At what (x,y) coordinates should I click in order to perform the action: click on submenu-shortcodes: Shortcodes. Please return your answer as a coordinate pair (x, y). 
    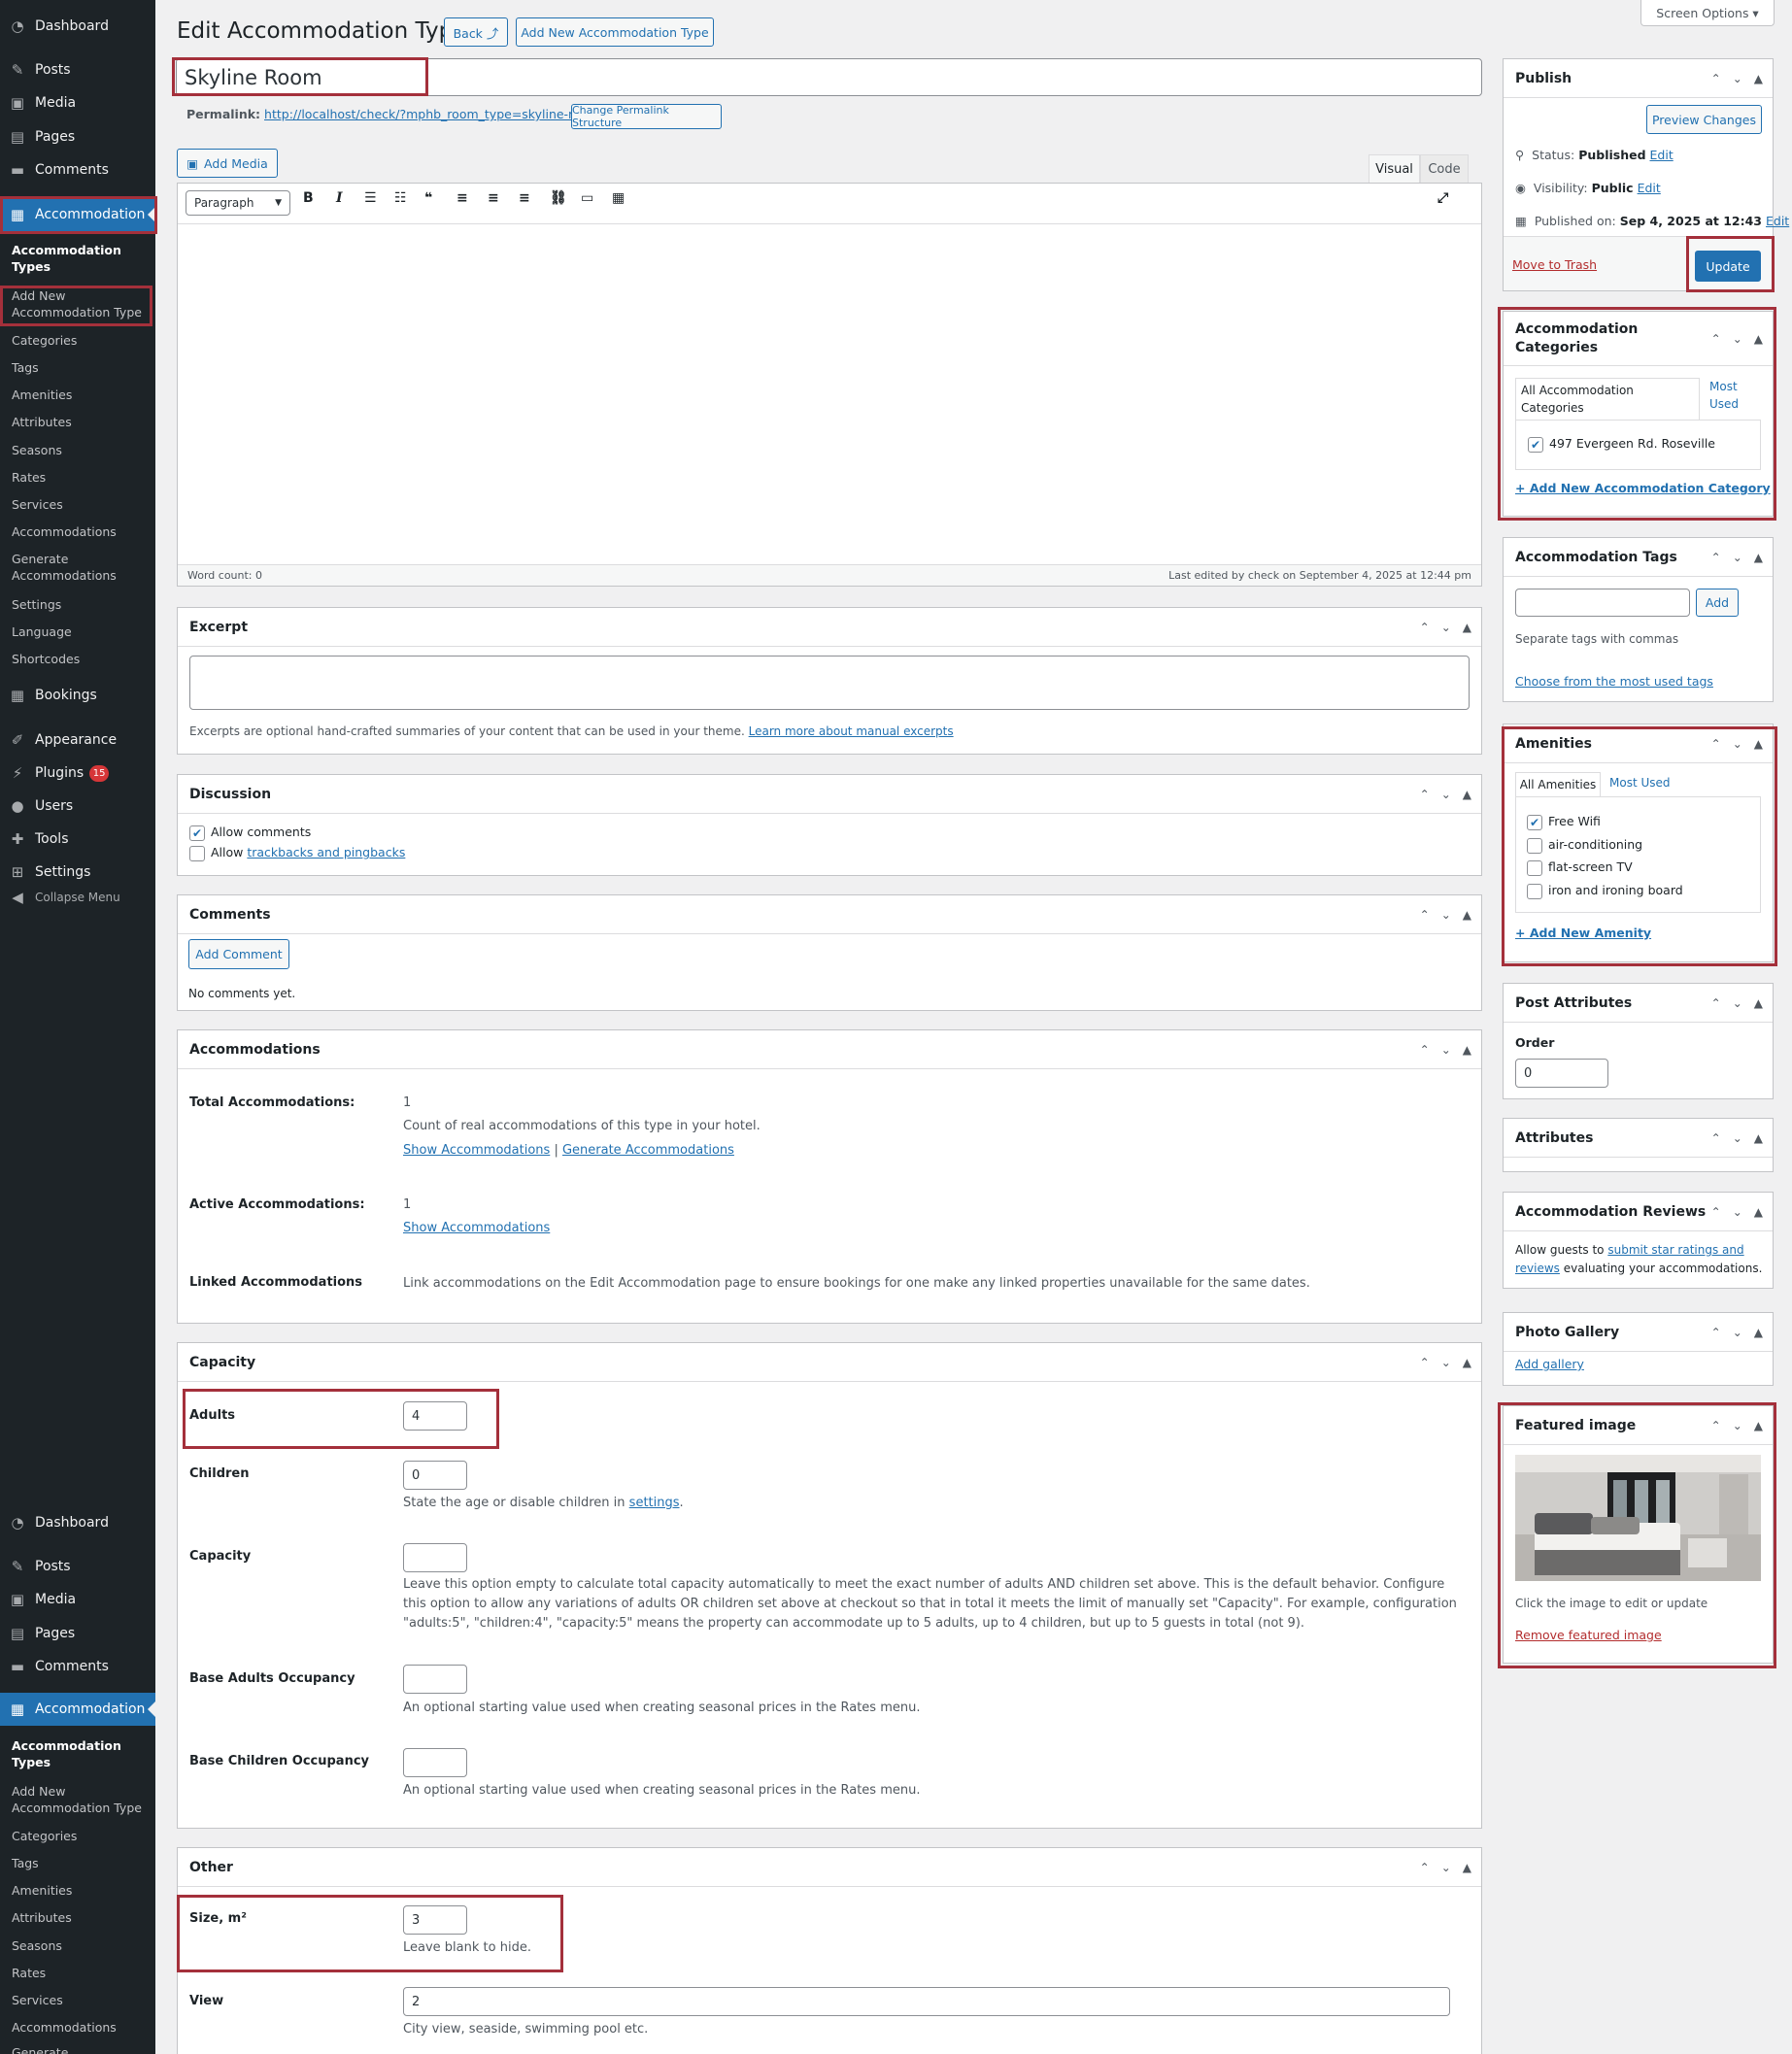
    Looking at the image, I should click on (77, 659).